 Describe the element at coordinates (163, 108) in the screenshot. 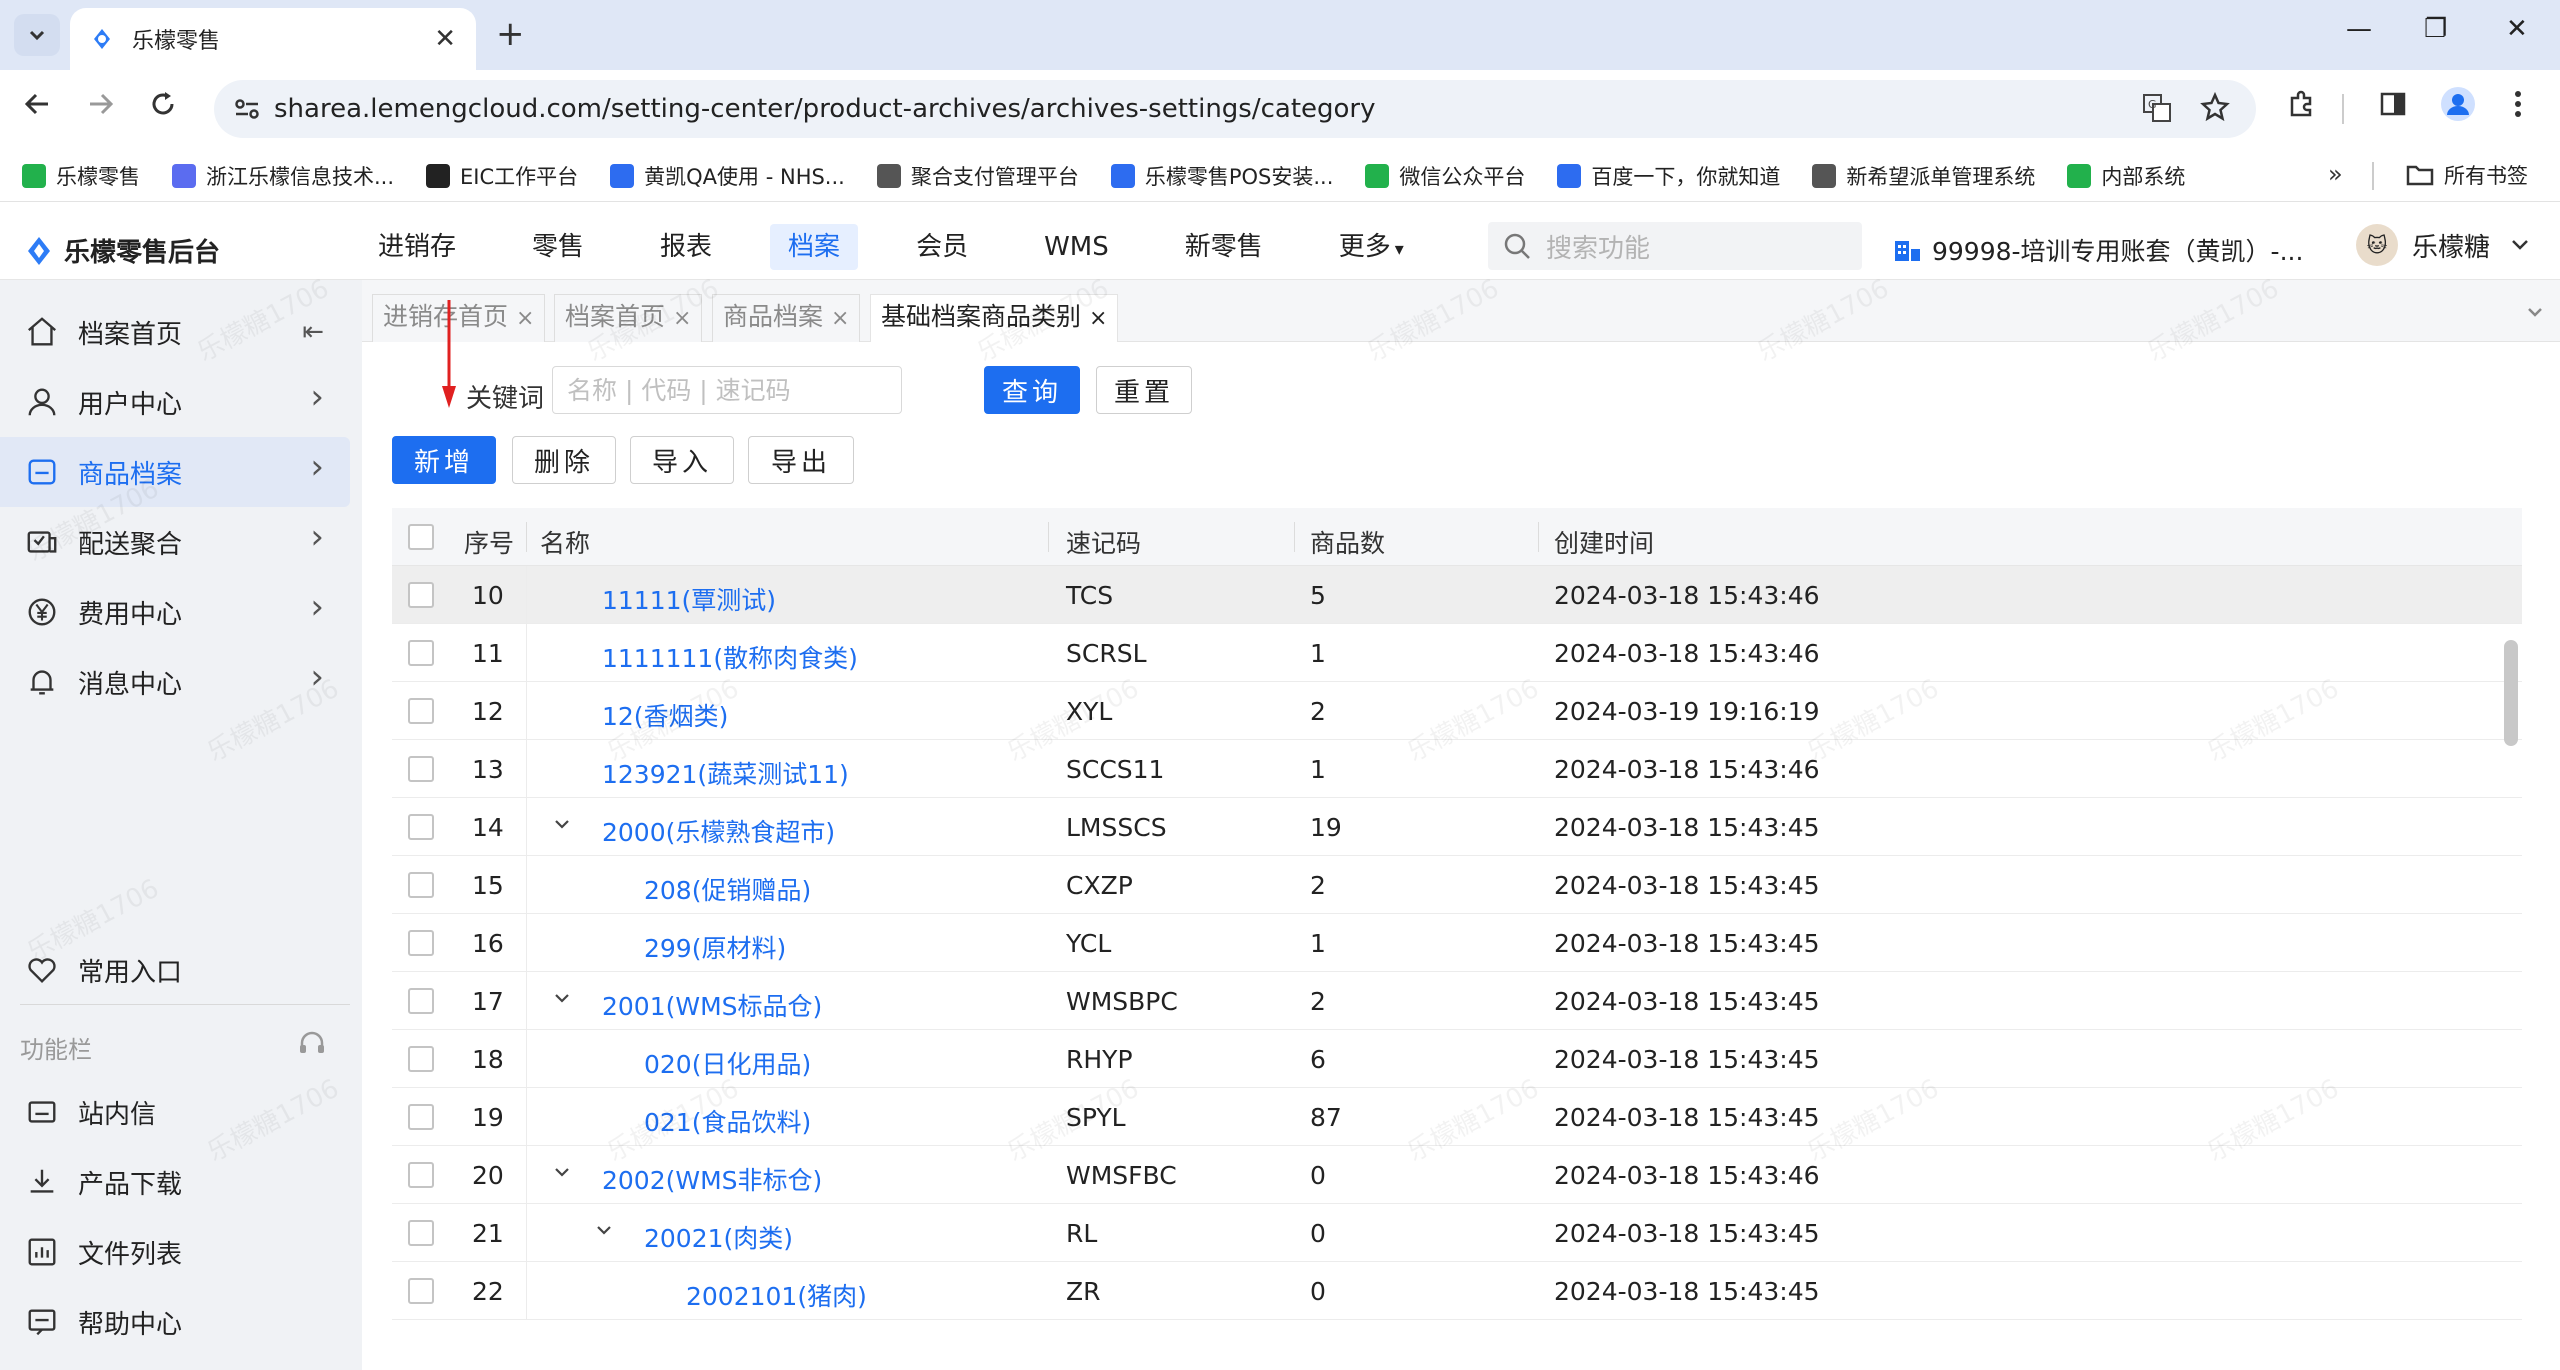

I see `reload-icon` at that location.